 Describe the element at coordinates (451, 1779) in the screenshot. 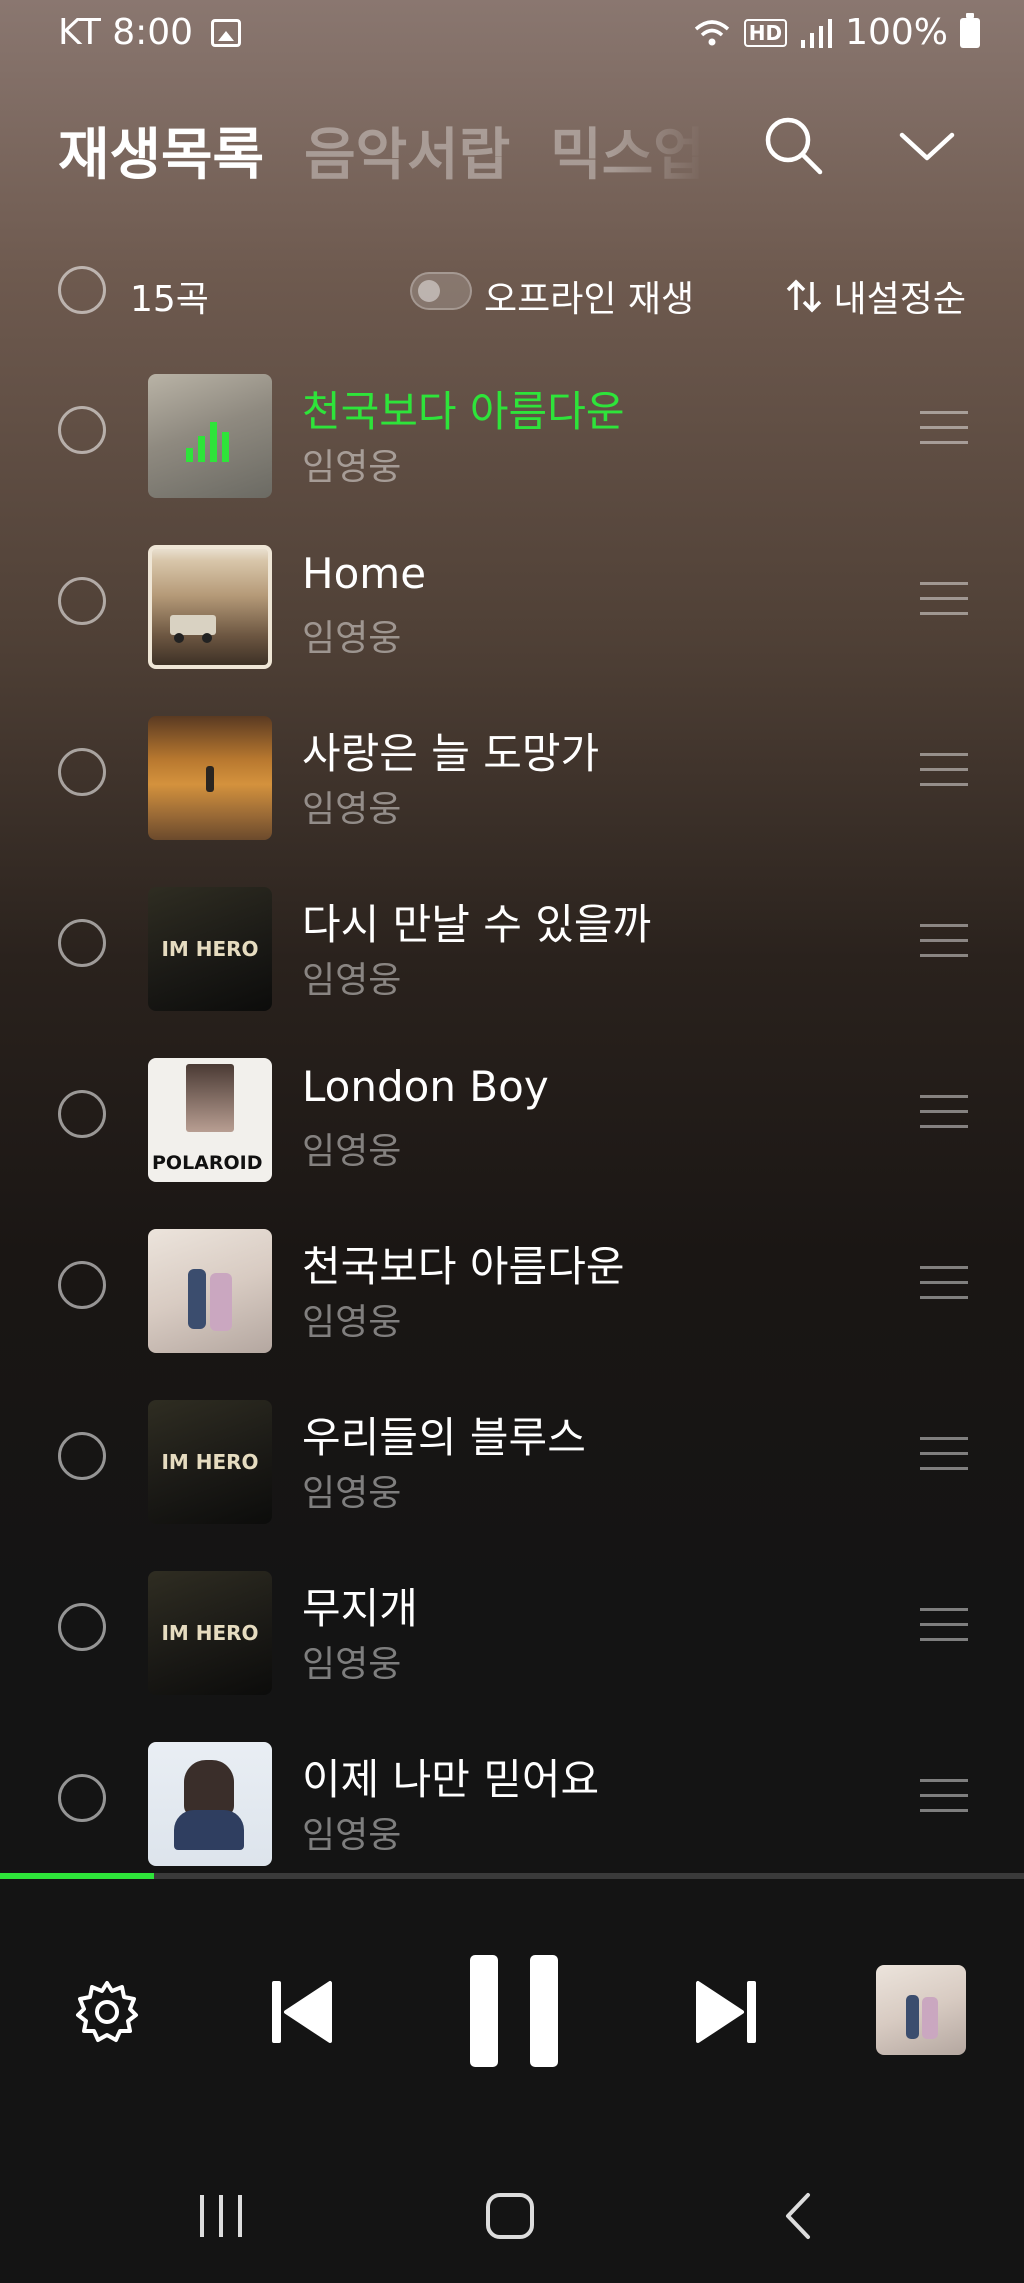

I see `song-title: 이제 나만 믿어요` at that location.